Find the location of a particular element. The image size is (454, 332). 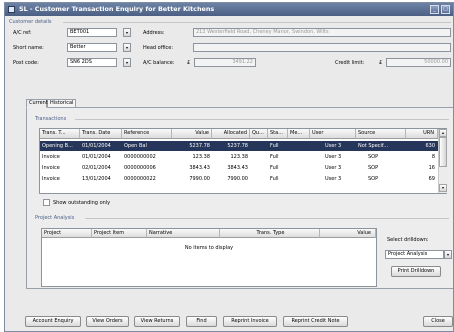

head-office-field is located at coordinates (322, 47).